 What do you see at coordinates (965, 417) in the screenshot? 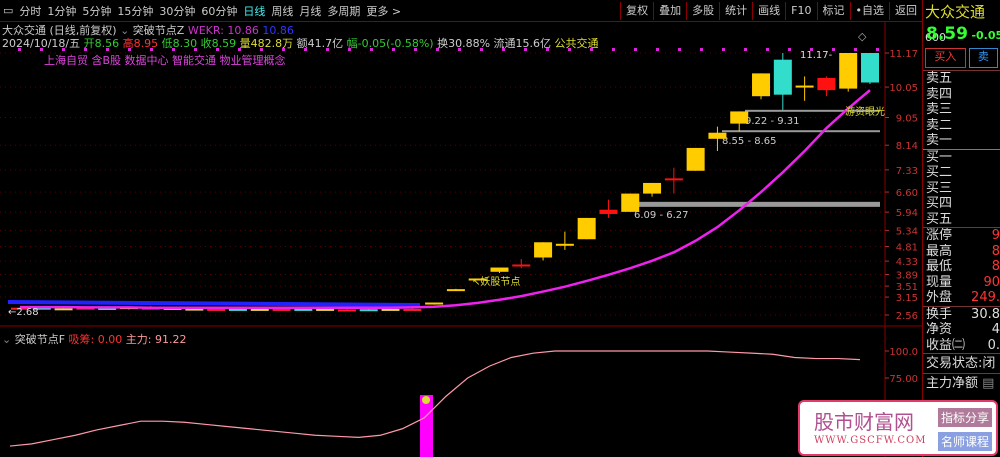
I see `tag-indicator-share: 指标分享` at bounding box center [965, 417].